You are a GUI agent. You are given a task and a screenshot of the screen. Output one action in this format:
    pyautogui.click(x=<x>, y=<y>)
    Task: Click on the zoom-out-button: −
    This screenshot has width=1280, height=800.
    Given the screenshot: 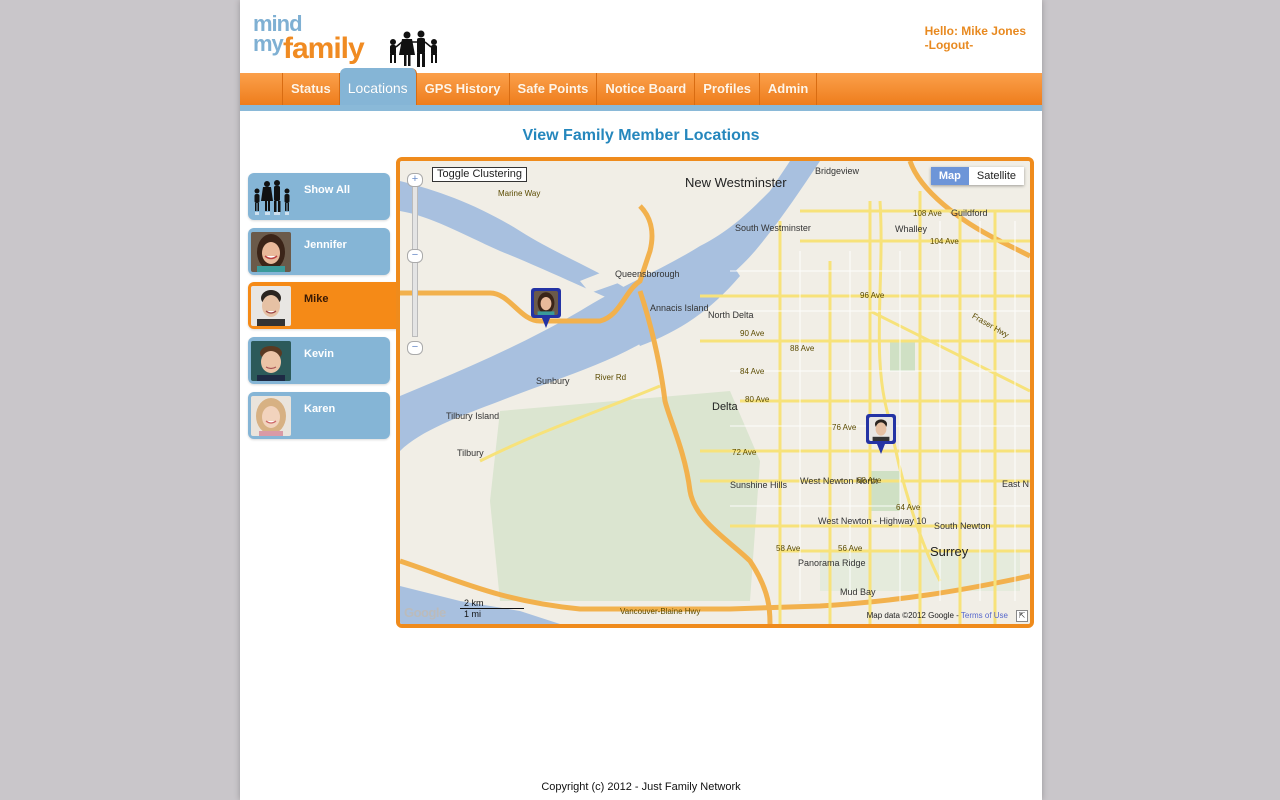 What is the action you would take?
    pyautogui.click(x=415, y=348)
    